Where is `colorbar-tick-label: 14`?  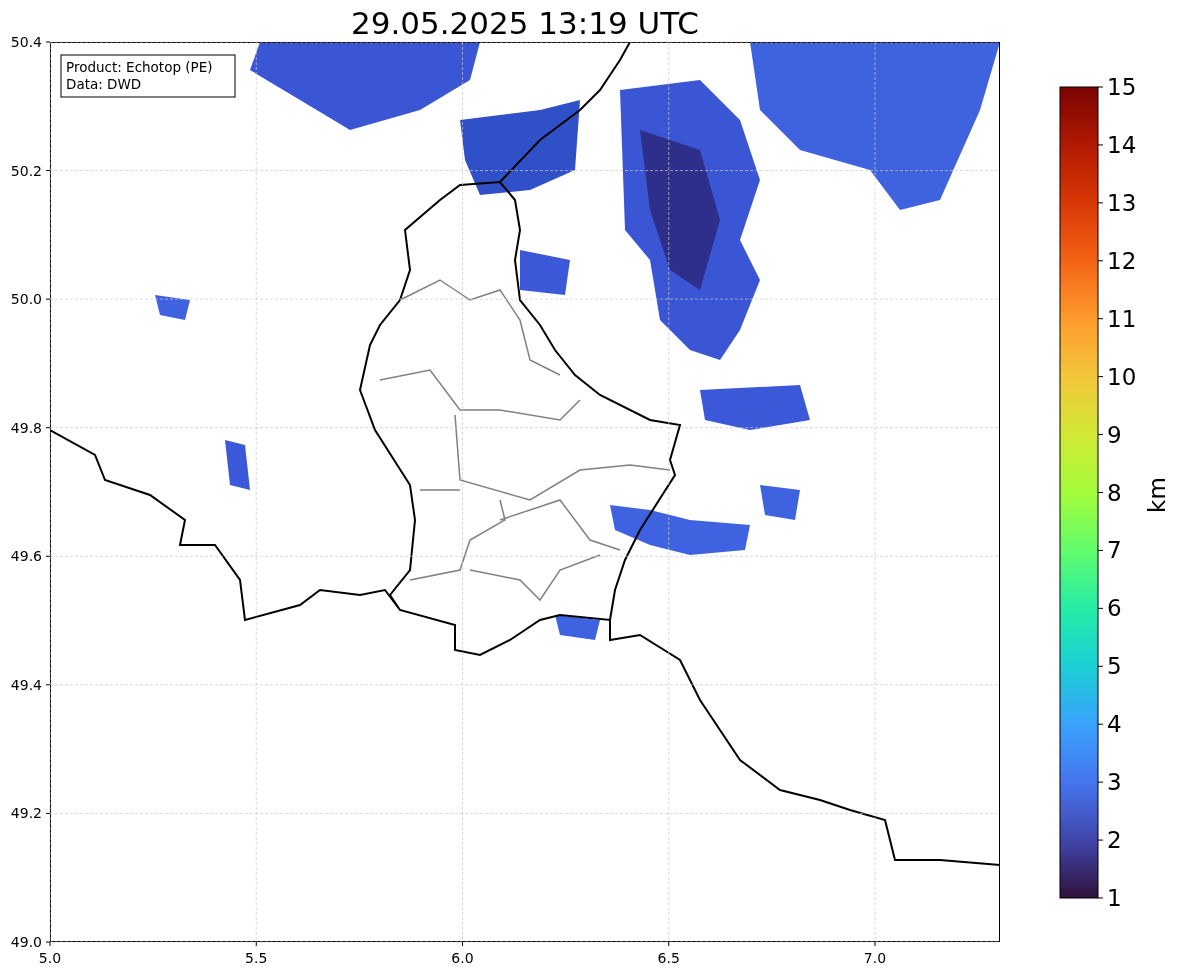 colorbar-tick-label: 14 is located at coordinates (1122, 144).